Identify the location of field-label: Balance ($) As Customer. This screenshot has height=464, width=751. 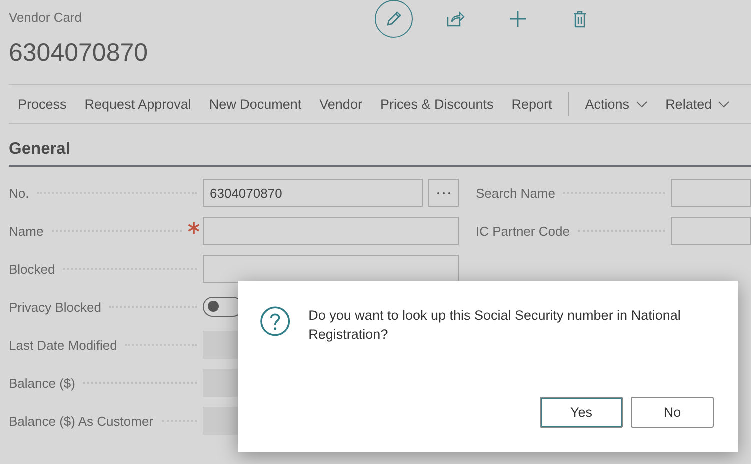
(81, 421).